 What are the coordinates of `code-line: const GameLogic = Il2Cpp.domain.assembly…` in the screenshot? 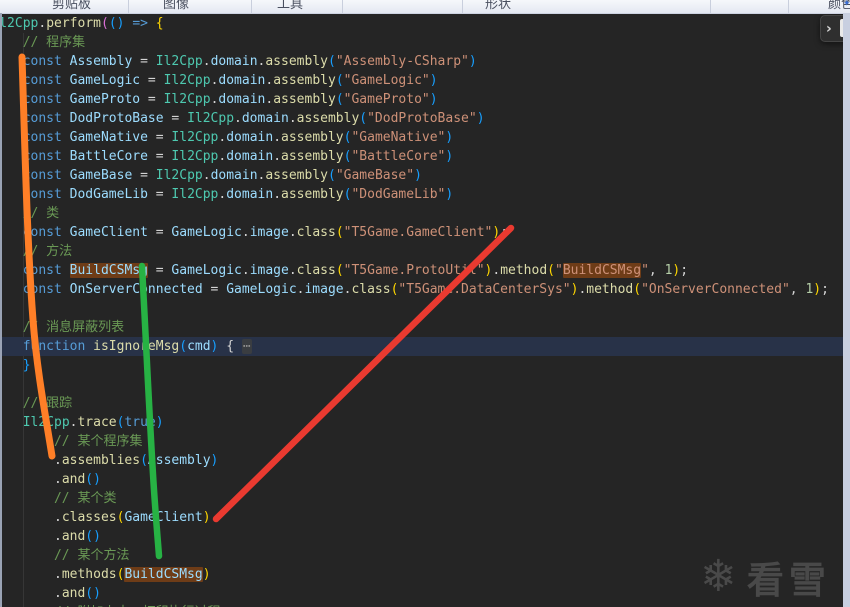 It's located at (421, 80).